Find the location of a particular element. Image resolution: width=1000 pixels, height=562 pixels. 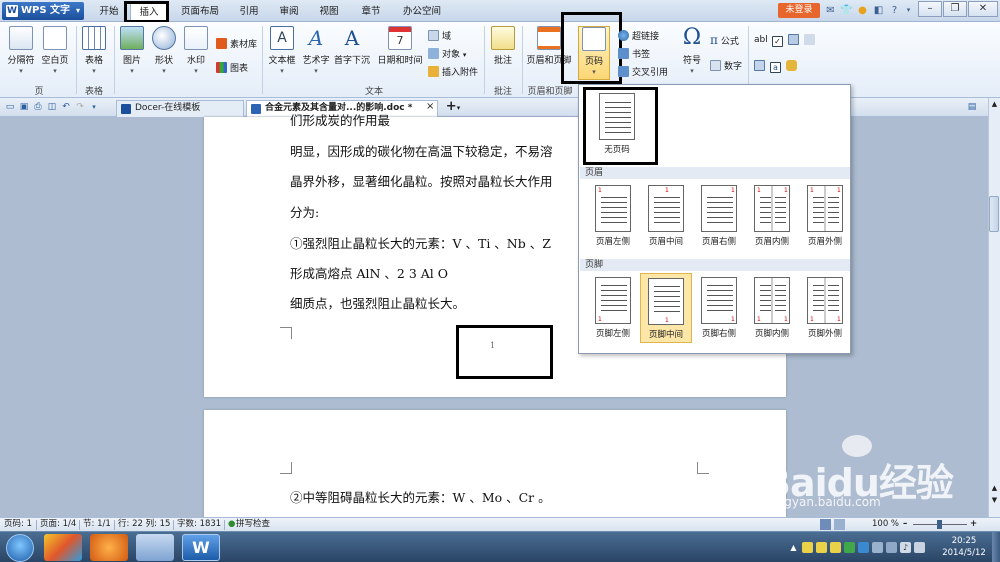

footer-option-1: 1 页脚左侧 is located at coordinates (613, 308).